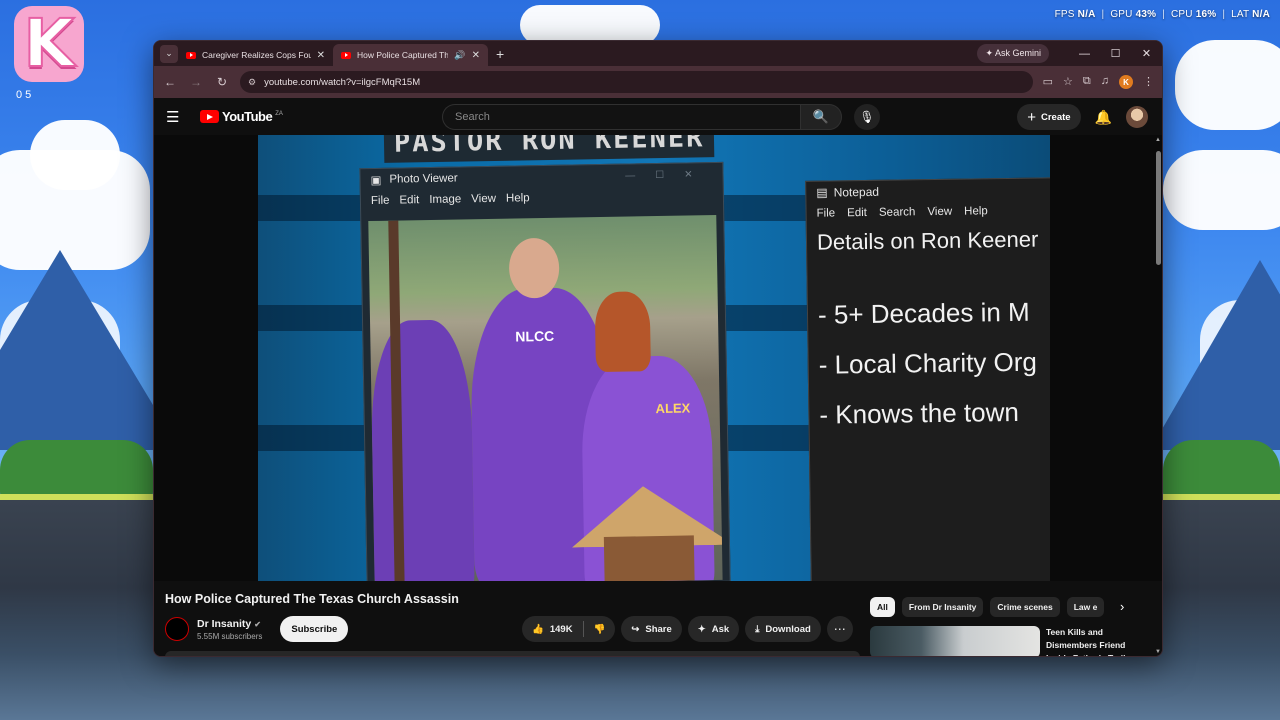 The height and width of the screenshot is (720, 1280). I want to click on maximize-icon: ☐, so click(1115, 53).